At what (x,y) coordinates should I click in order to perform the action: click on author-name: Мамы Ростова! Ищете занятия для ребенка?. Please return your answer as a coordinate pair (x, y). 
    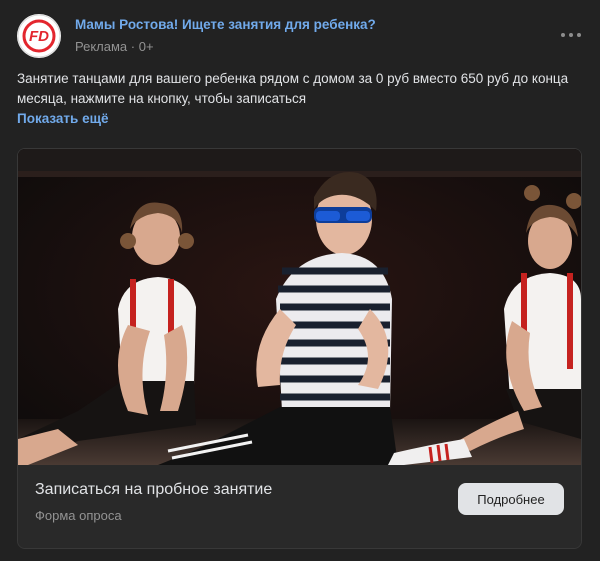
    Looking at the image, I should click on (225, 24).